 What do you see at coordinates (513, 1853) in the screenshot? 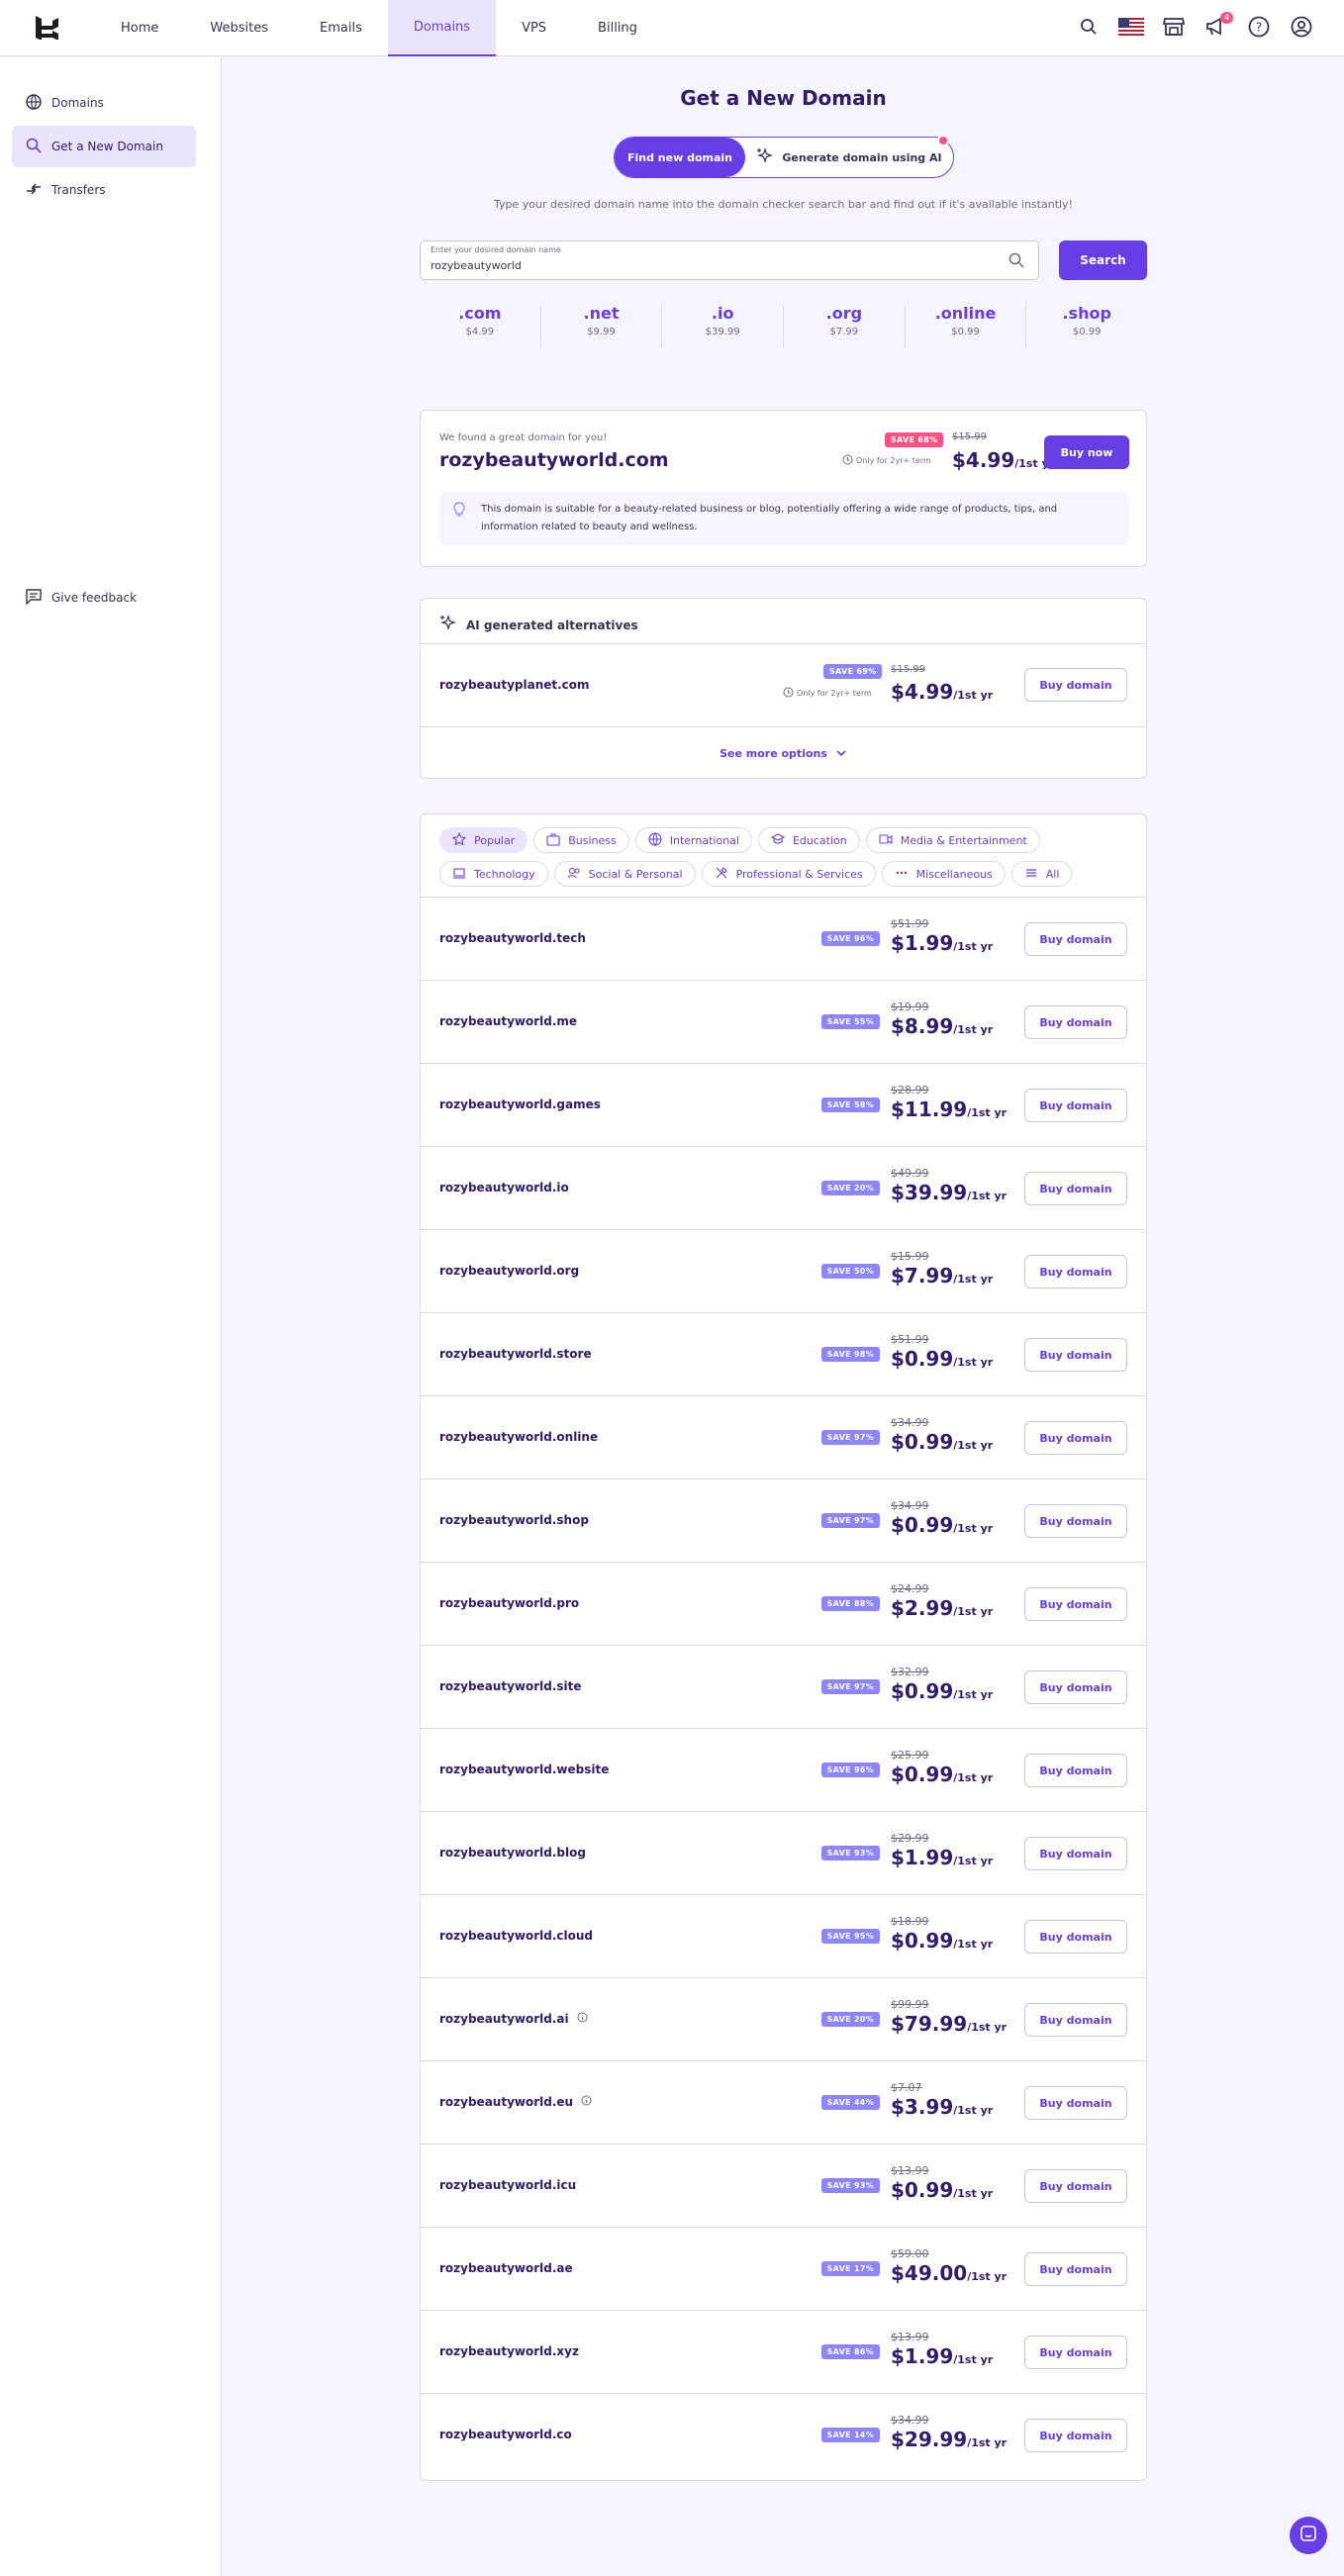
I see `domain-name: rozybeautyworld.blog` at bounding box center [513, 1853].